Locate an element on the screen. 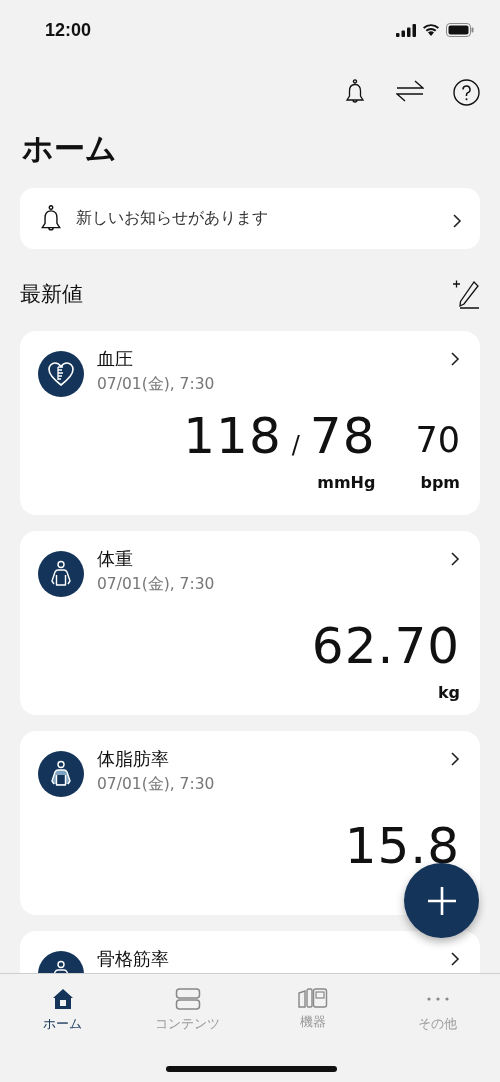 The width and height of the screenshot is (500, 1082). notification-banner: 新しいお知らせがあります is located at coordinates (250, 218).